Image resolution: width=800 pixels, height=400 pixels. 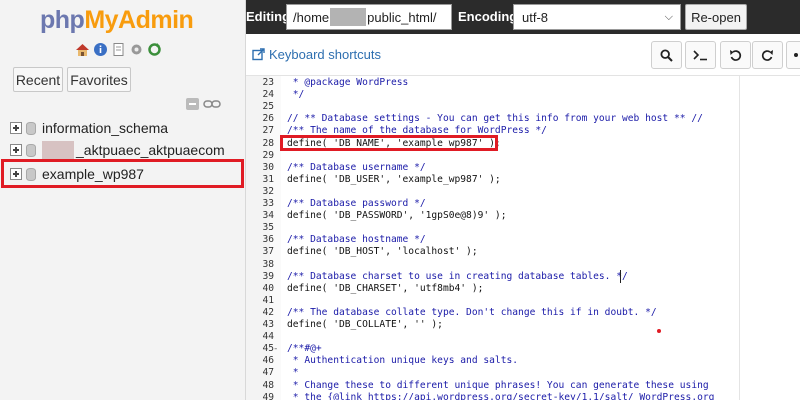 What do you see at coordinates (105, 128) in the screenshot?
I see `database-name: information_schema` at bounding box center [105, 128].